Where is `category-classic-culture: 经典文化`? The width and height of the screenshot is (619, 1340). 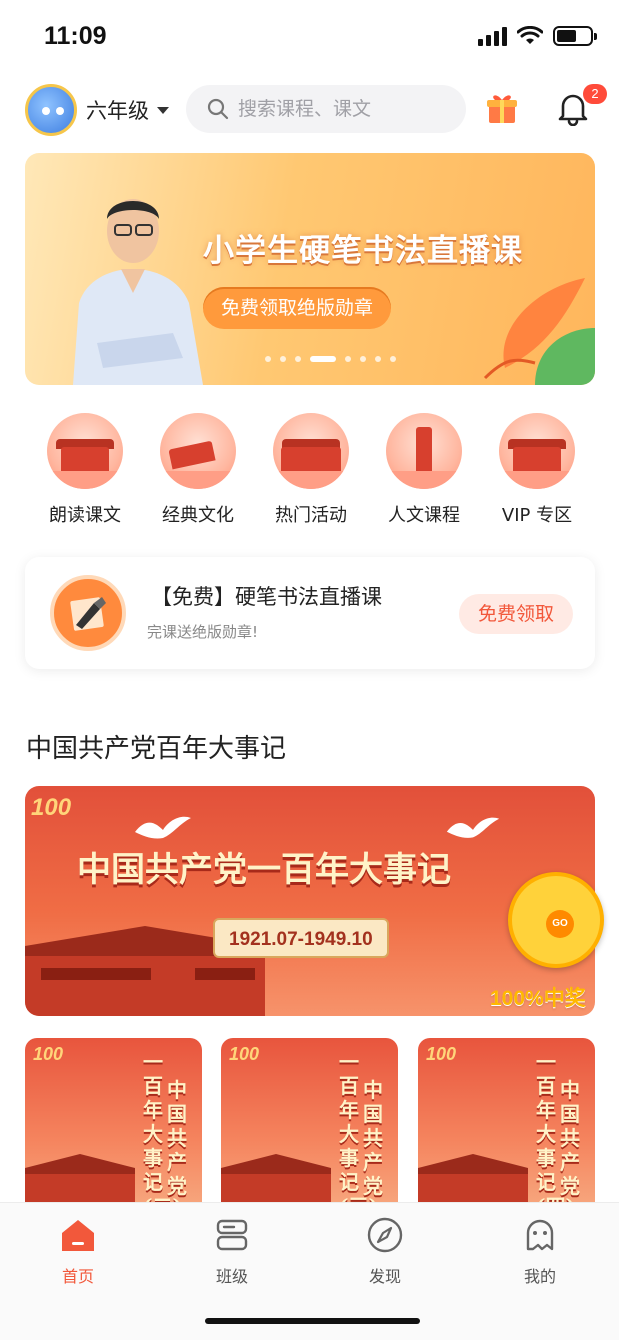
category-classic-culture: 经典文化 is located at coordinates (198, 470).